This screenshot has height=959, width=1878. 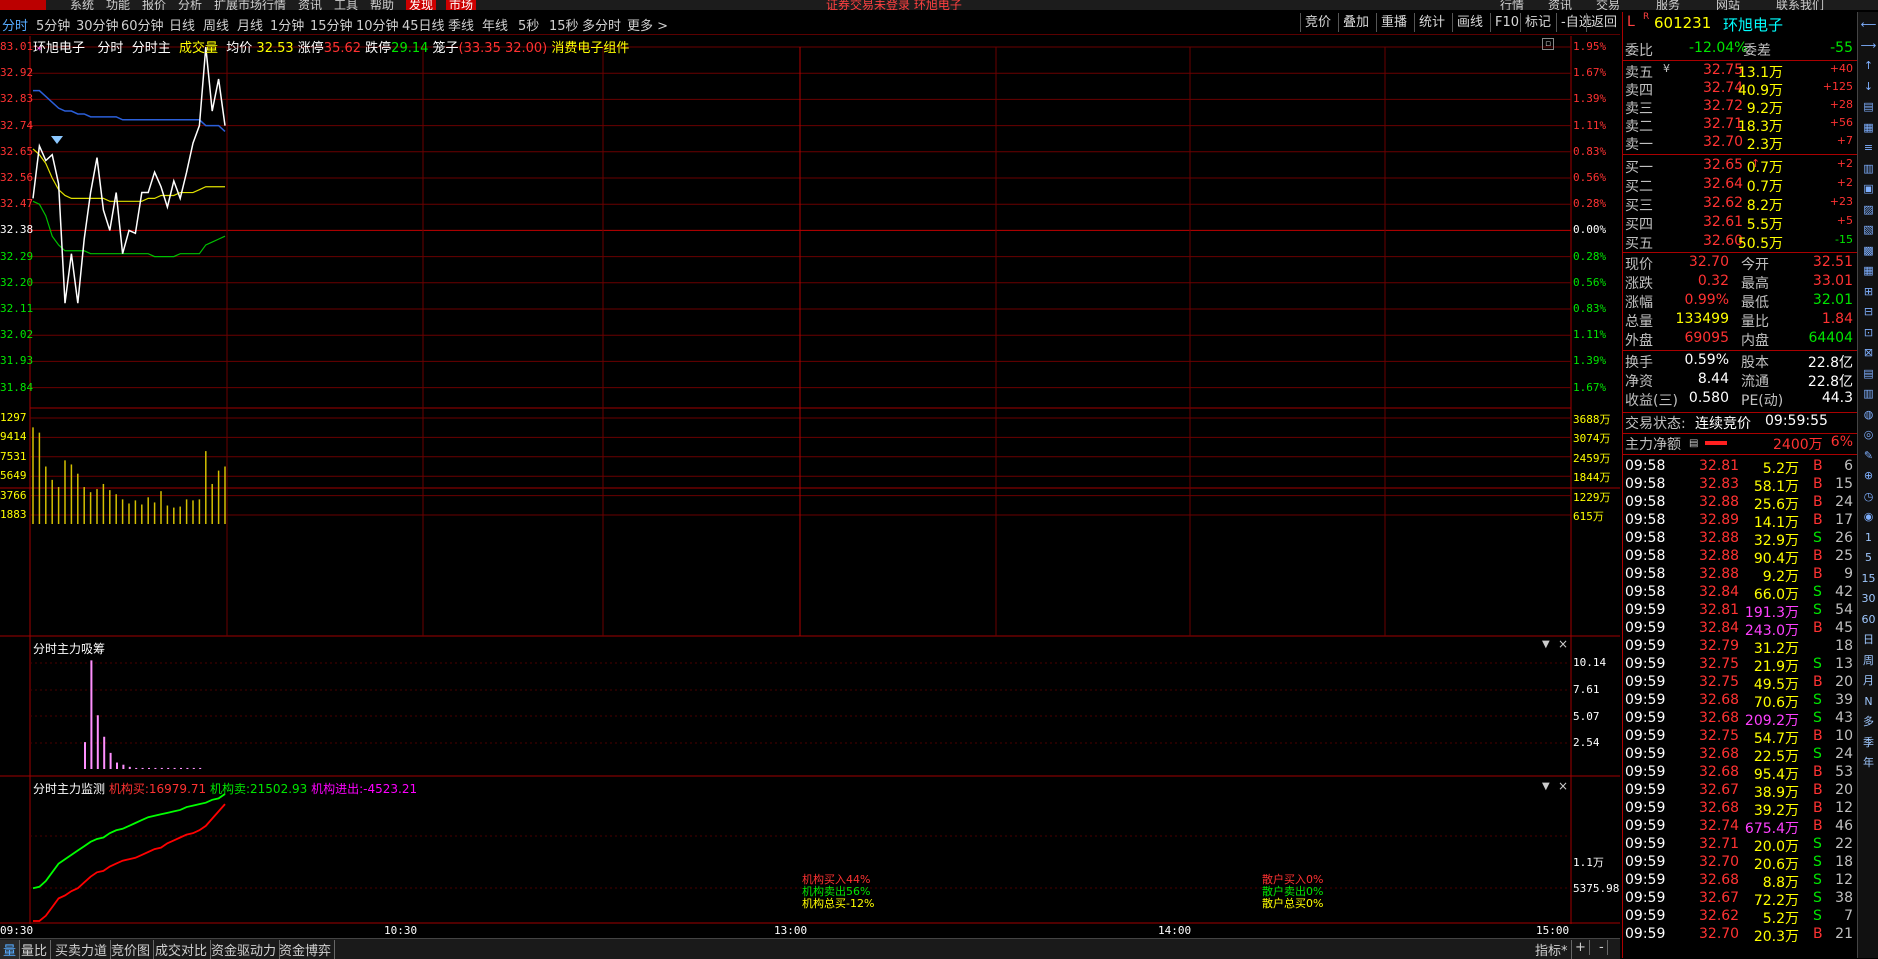 I want to click on menu-item: 市场, so click(x=461, y=5).